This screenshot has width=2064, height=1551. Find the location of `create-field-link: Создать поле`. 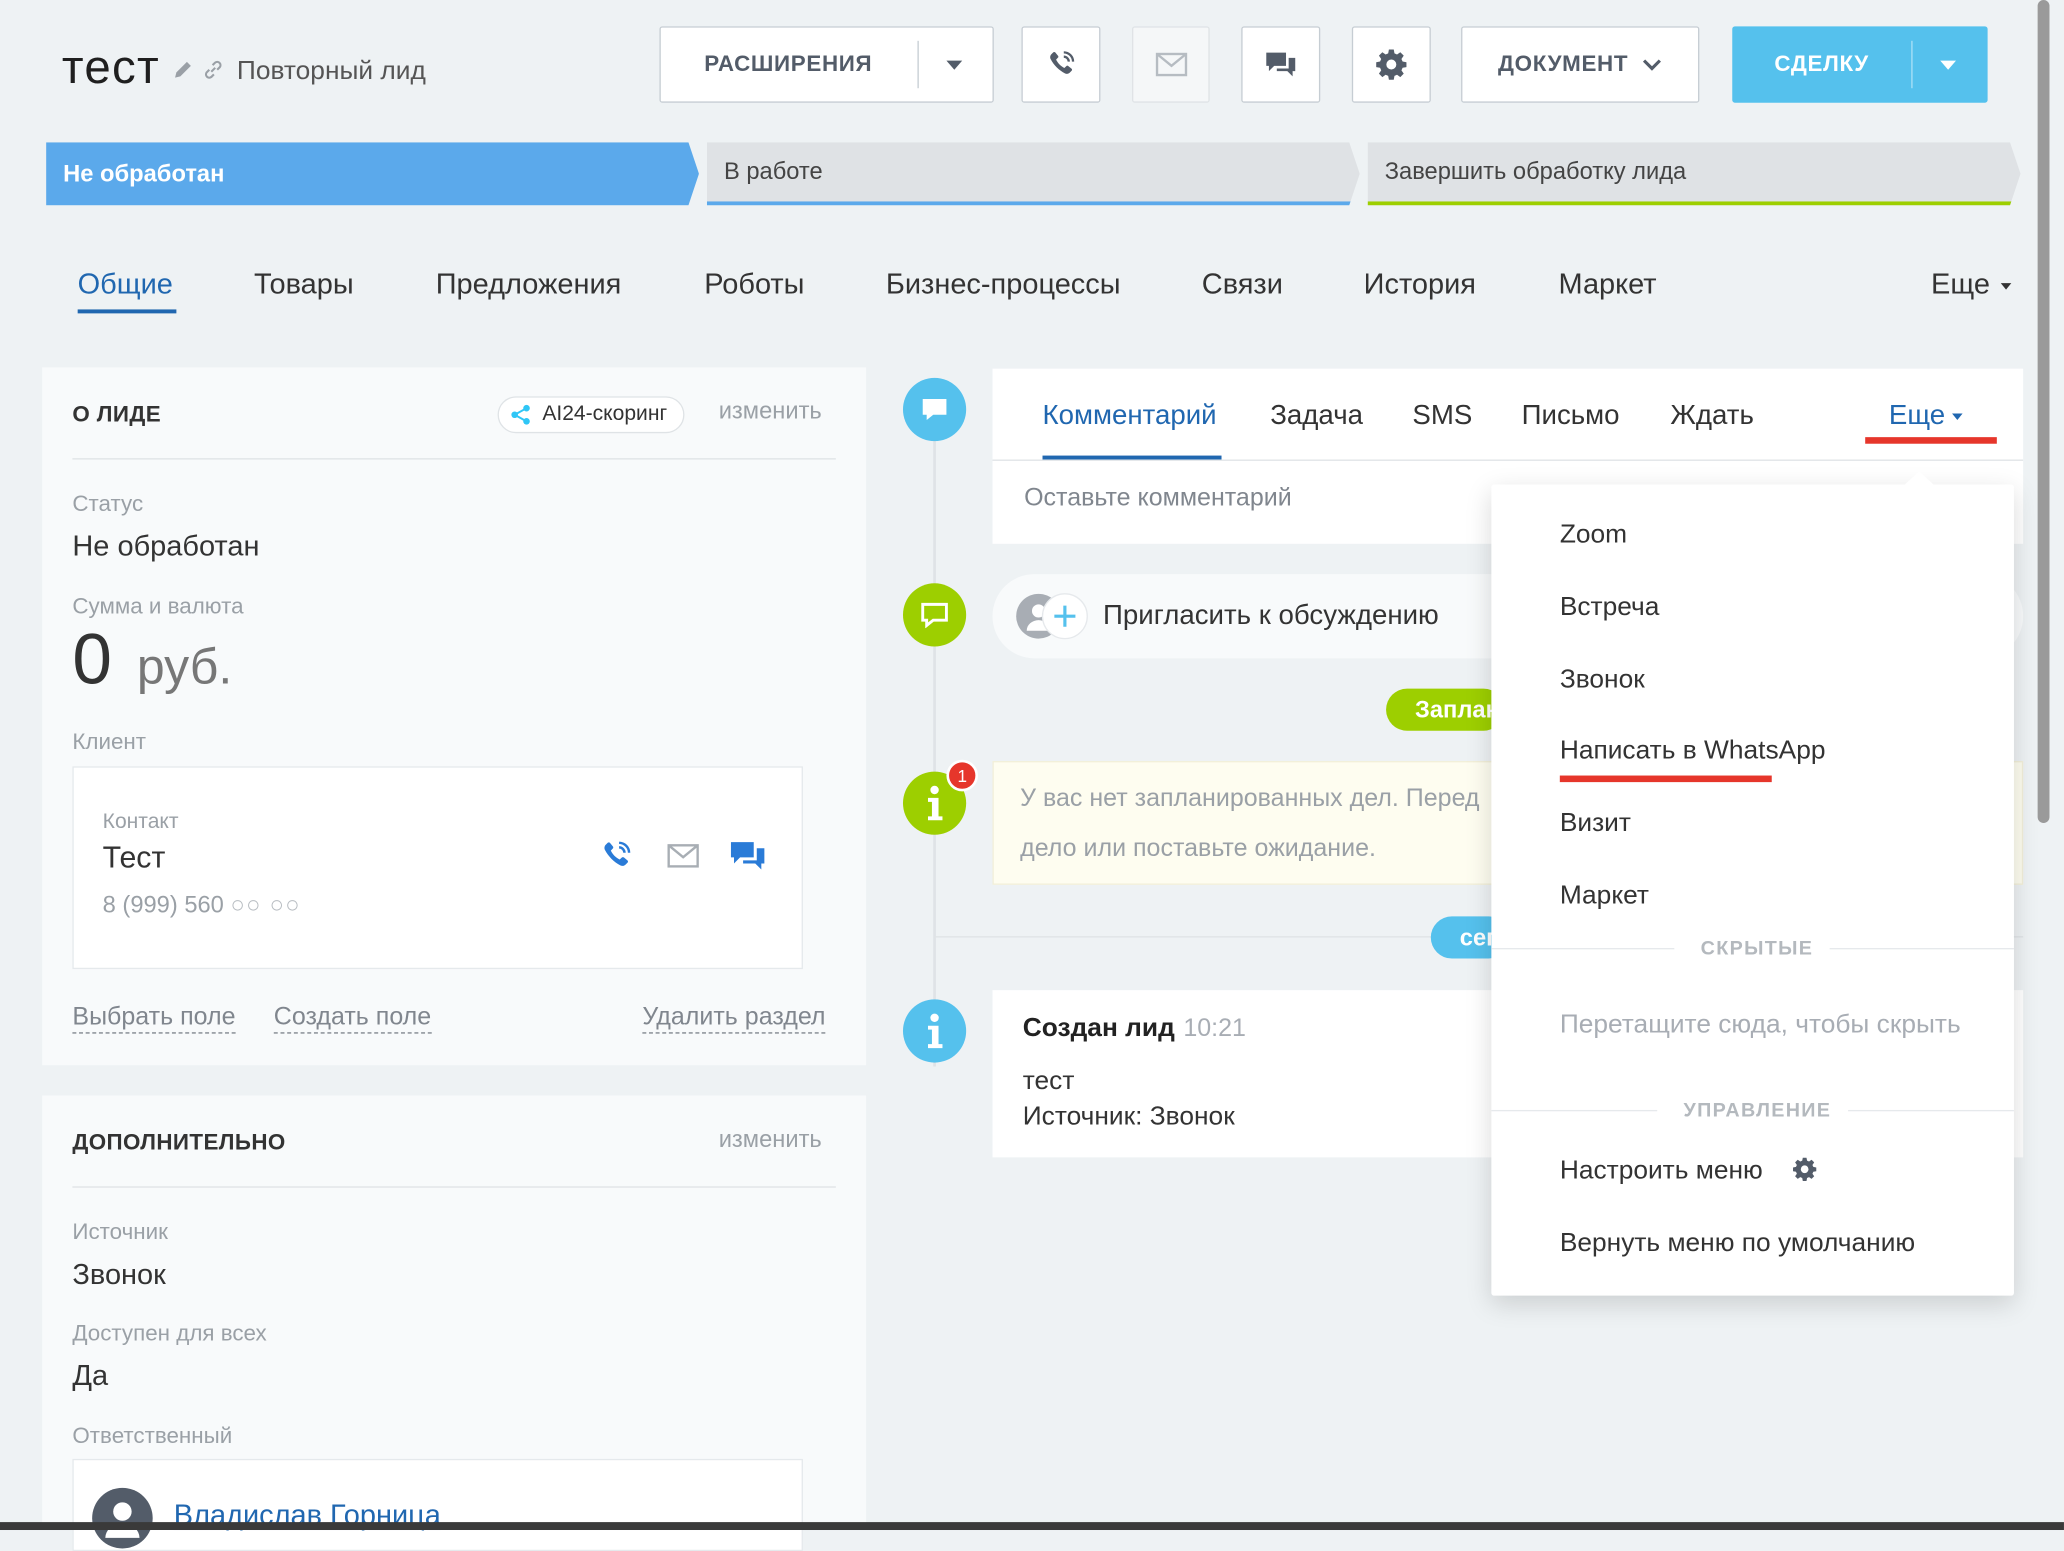

create-field-link: Создать поле is located at coordinates (352, 1018).